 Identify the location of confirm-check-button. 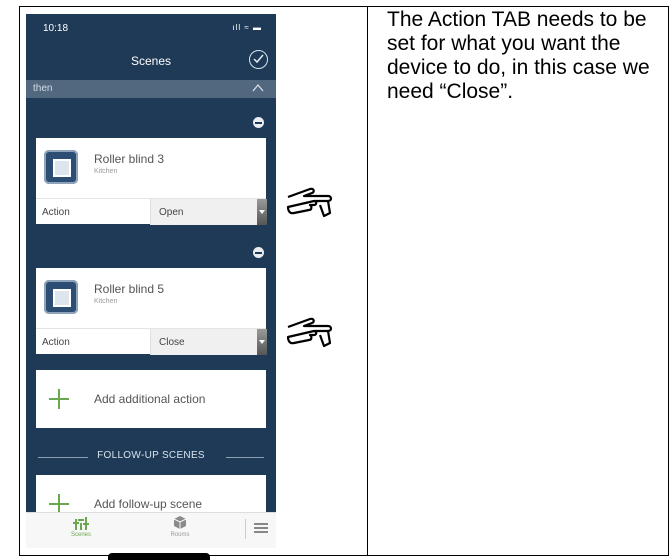
(258, 59).